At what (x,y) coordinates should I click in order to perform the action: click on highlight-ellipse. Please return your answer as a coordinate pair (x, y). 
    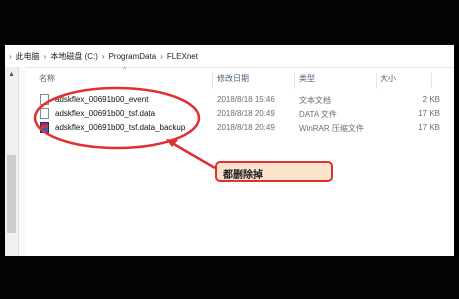
    Looking at the image, I should click on (117, 118).